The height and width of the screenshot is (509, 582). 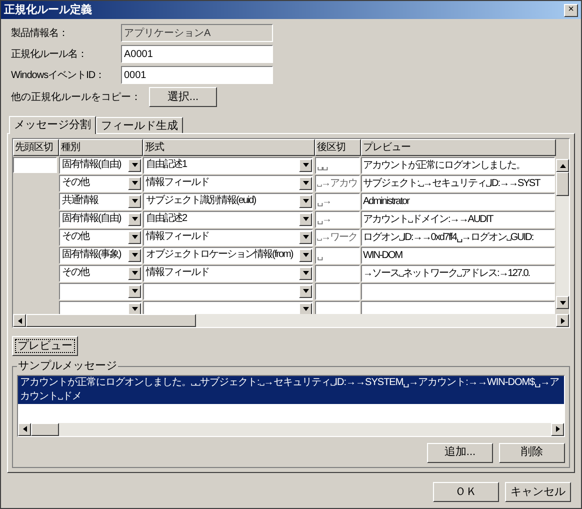 I want to click on tab: メッセージ分割, so click(x=52, y=125).